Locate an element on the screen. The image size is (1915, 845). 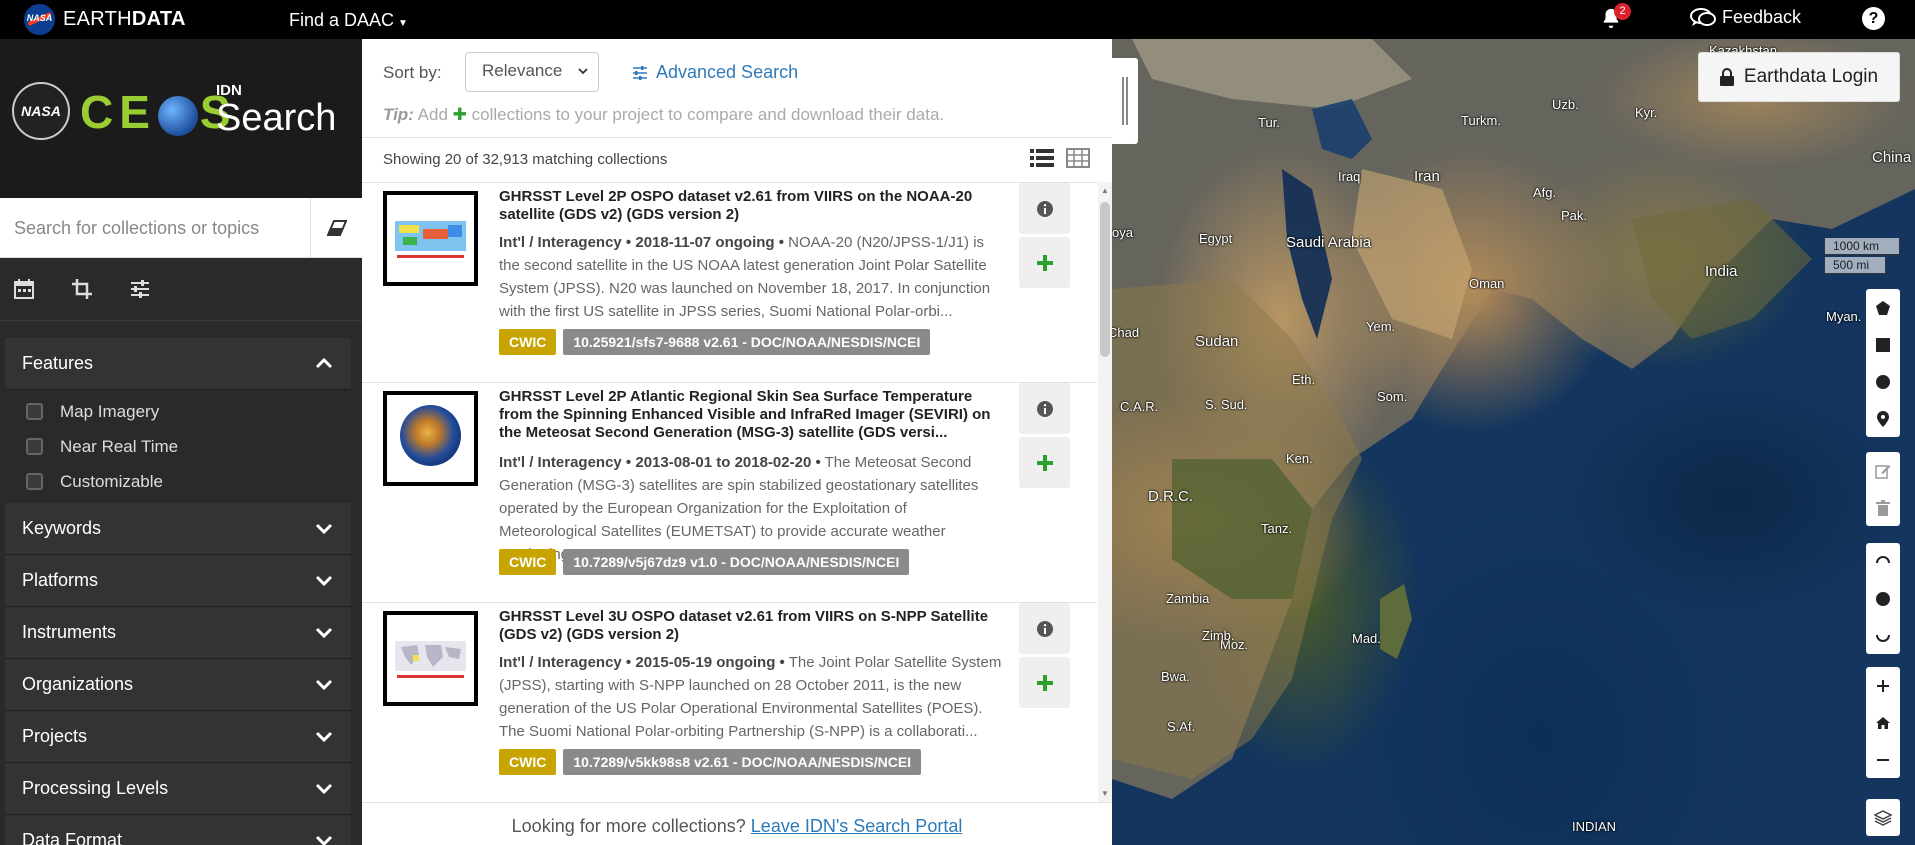
rectangle-tool-button is located at coordinates (1883, 344).